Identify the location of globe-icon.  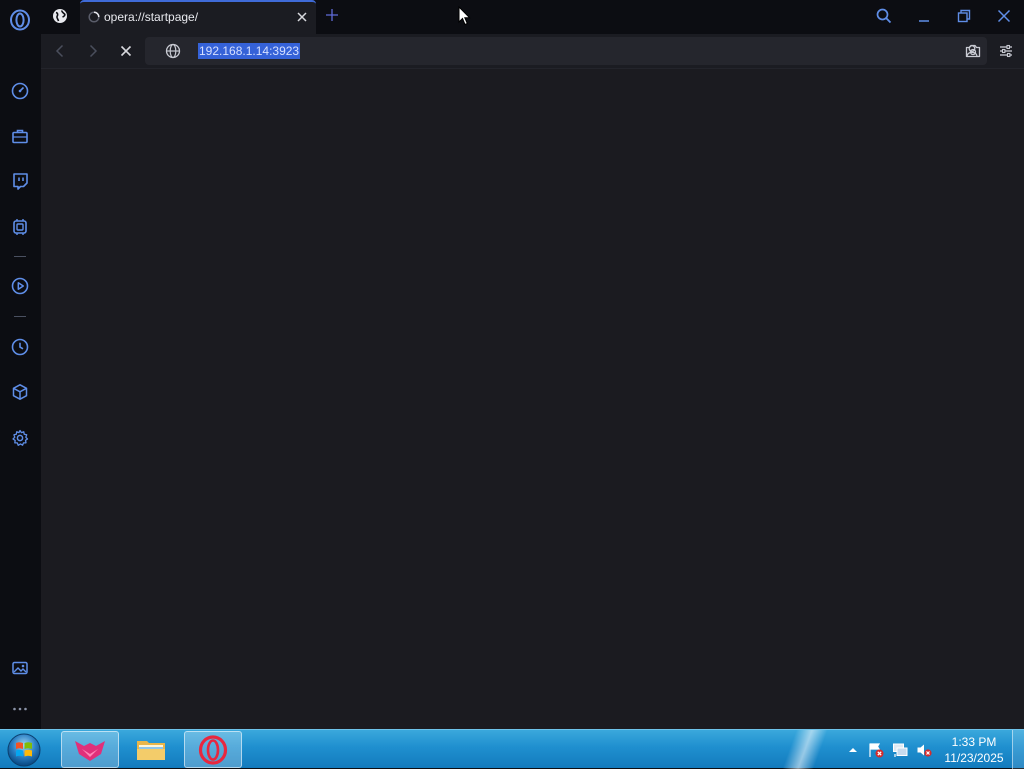
(60, 16).